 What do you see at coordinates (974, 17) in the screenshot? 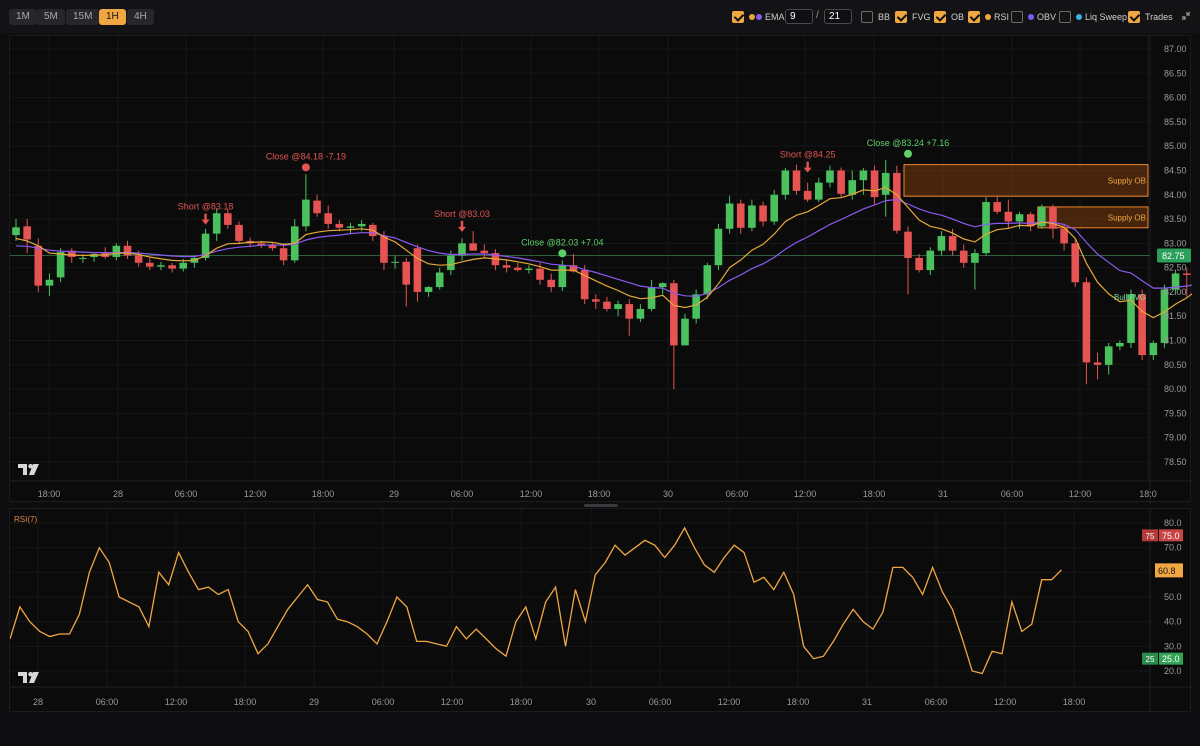
I see `rsi-checkbox` at bounding box center [974, 17].